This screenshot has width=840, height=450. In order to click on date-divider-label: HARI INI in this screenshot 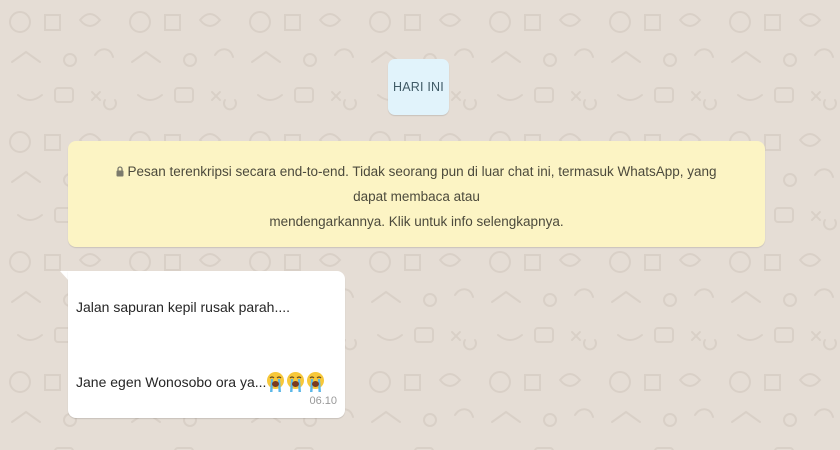, I will do `click(418, 87)`.